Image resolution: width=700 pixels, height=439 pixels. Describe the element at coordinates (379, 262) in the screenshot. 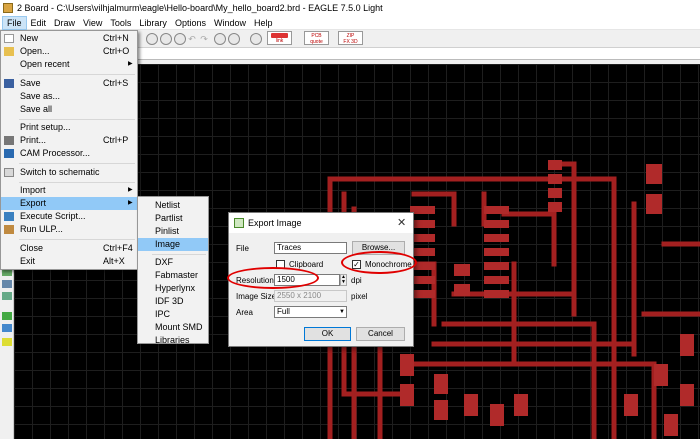

I see `monochrome-annotation-ring` at that location.